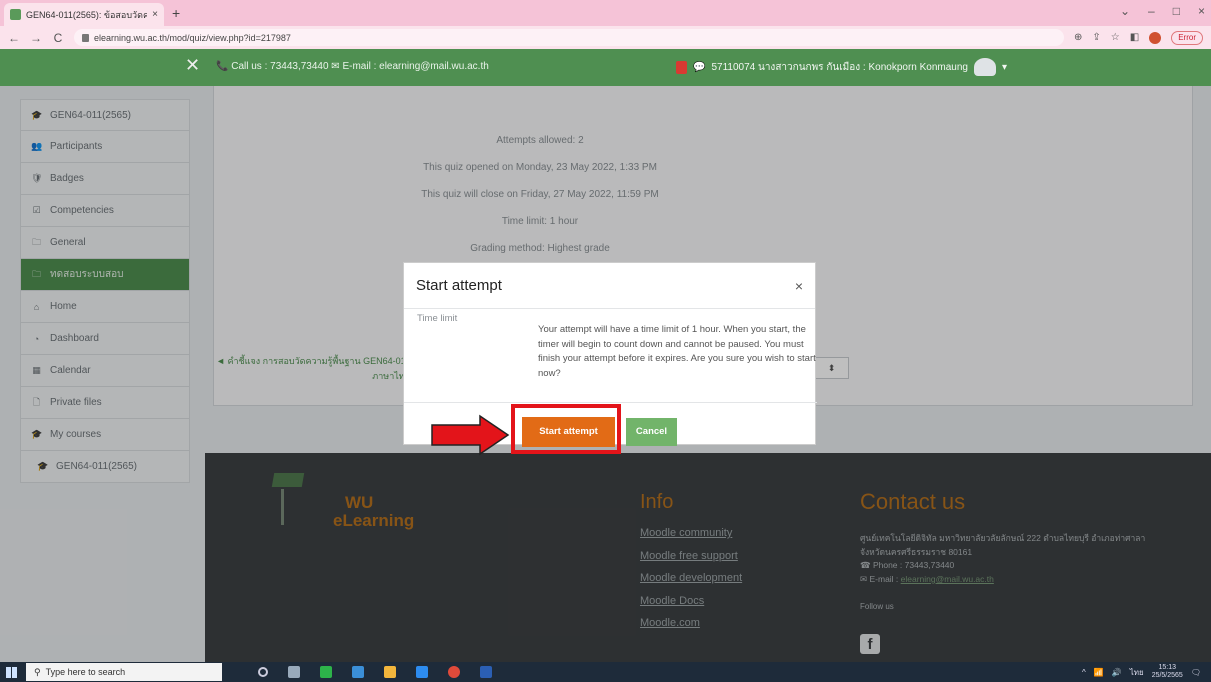  What do you see at coordinates (1196, 672) in the screenshot?
I see `notifications-icon: 🗨` at bounding box center [1196, 672].